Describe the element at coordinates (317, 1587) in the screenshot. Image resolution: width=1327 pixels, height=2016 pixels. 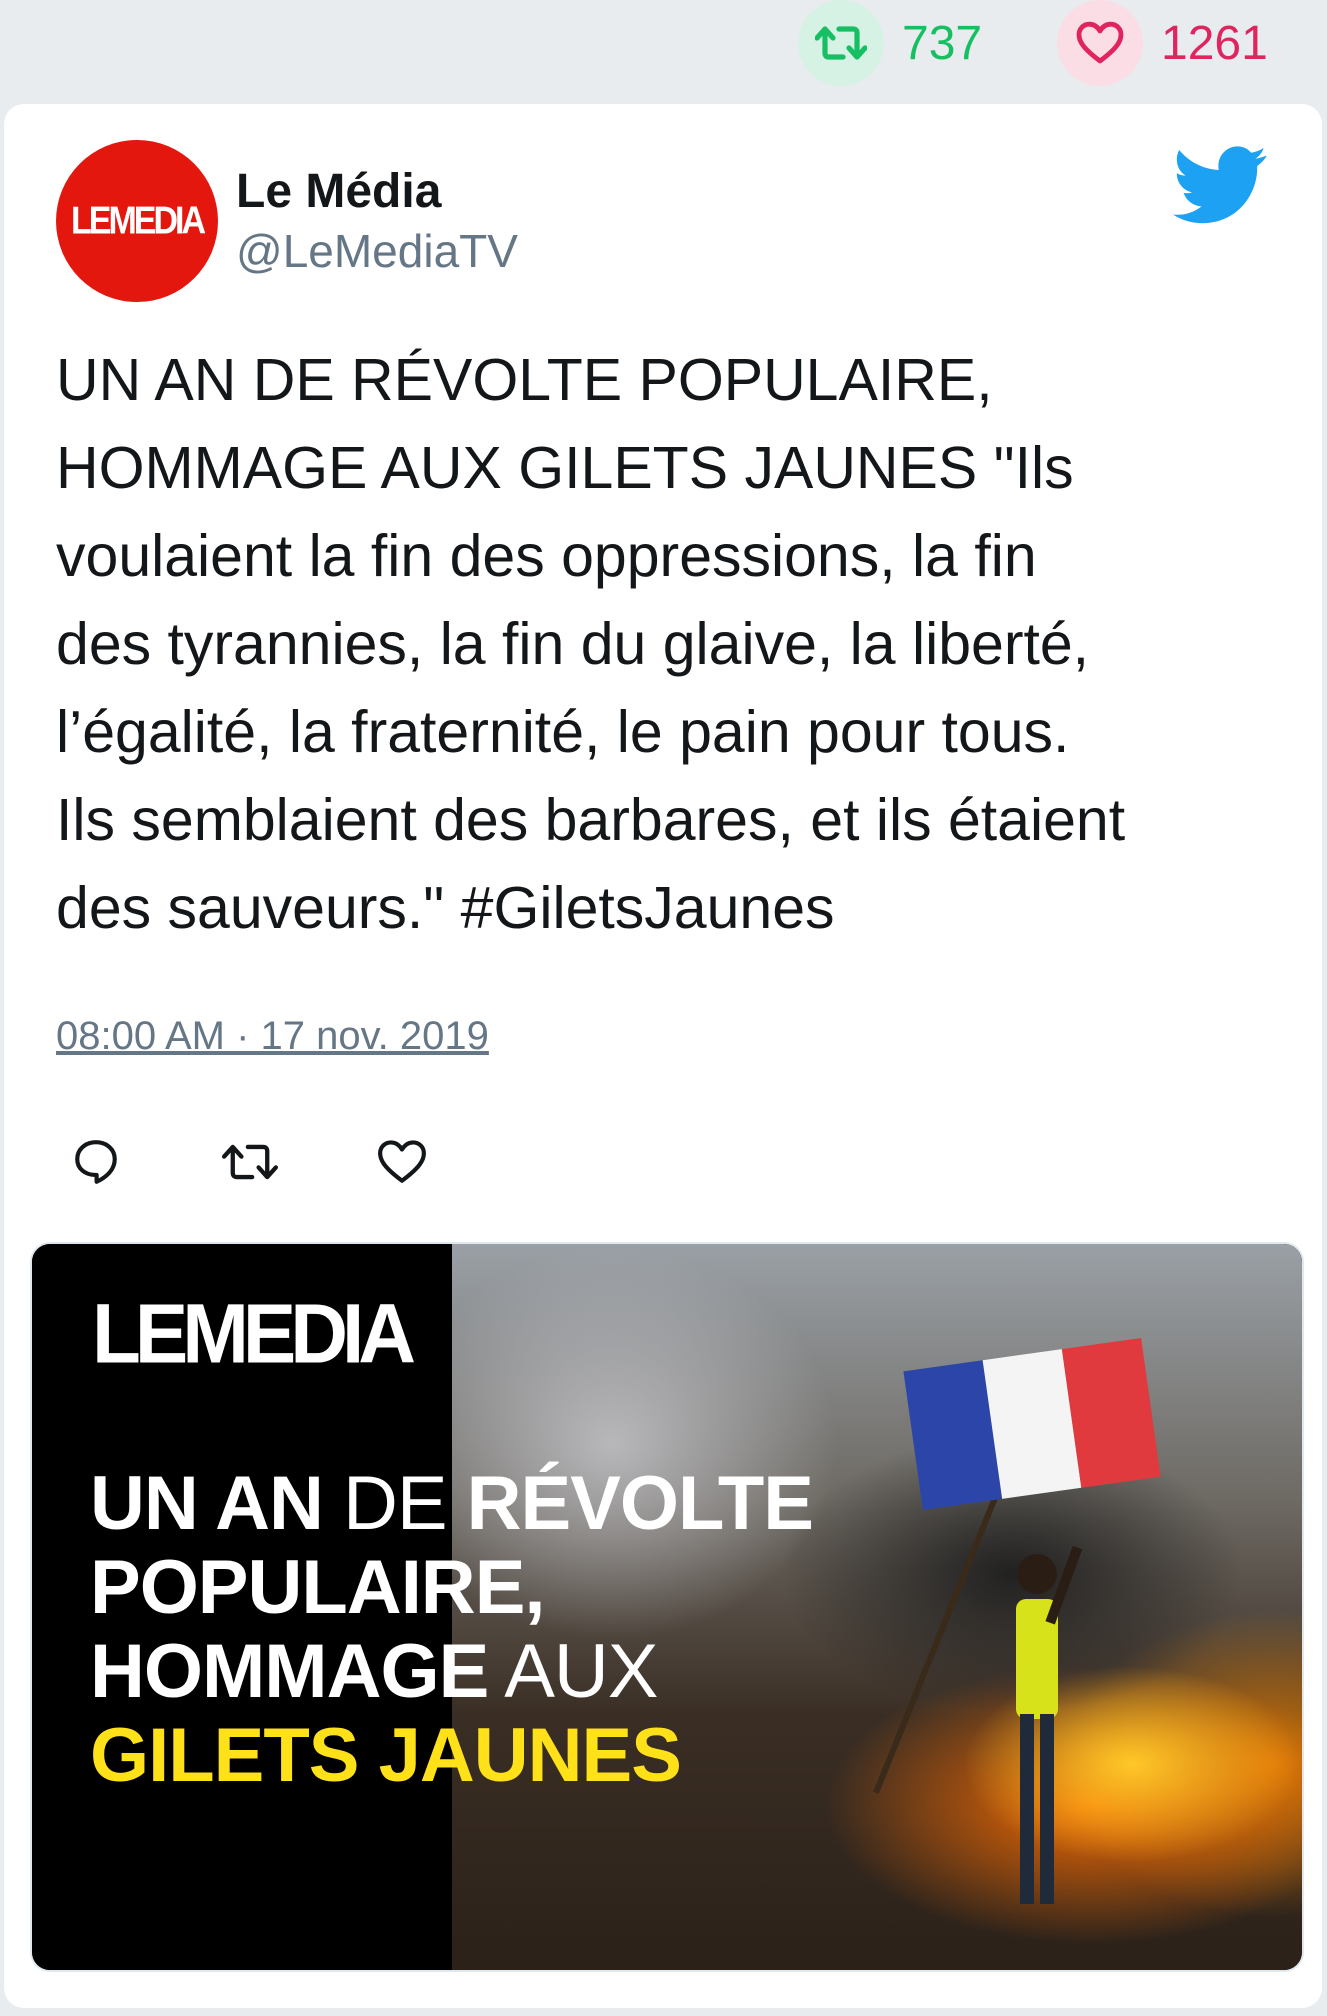
I see `headline-line-2: POPULAIRE,` at that location.